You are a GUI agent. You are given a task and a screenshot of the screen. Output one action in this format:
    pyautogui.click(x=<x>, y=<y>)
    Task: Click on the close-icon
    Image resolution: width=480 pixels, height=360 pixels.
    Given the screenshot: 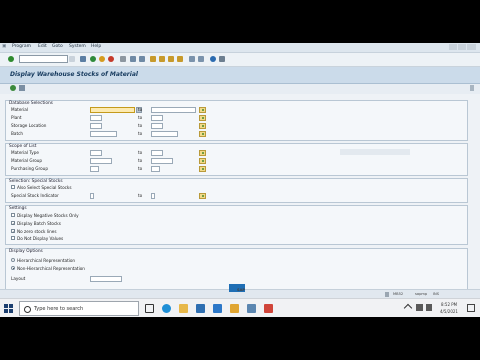 What is the action you would take?
    pyautogui.click(x=471, y=47)
    